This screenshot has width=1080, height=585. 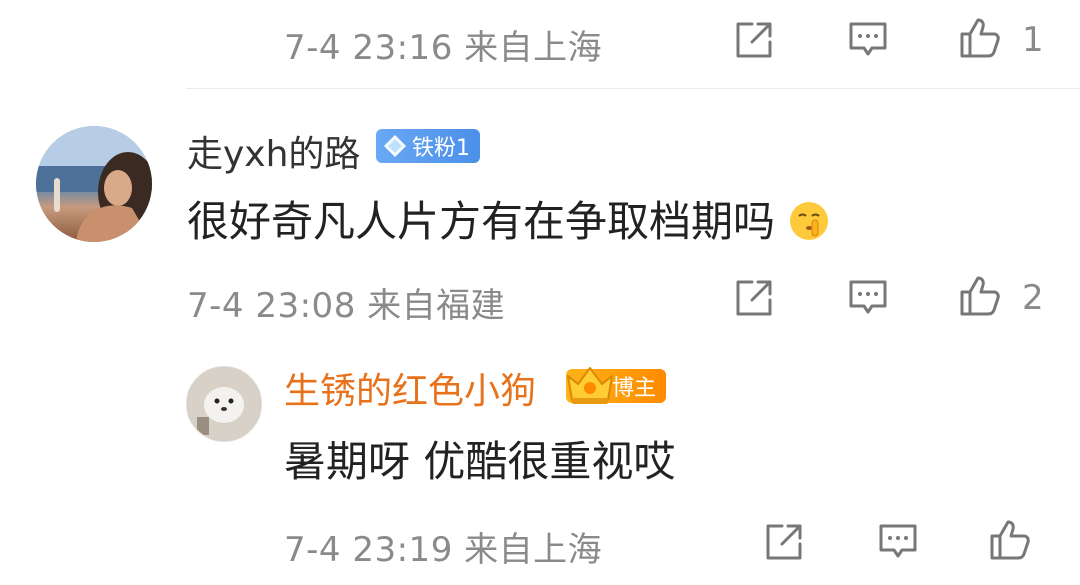 I want to click on username: 生锈的红色小狗, so click(x=410, y=388).